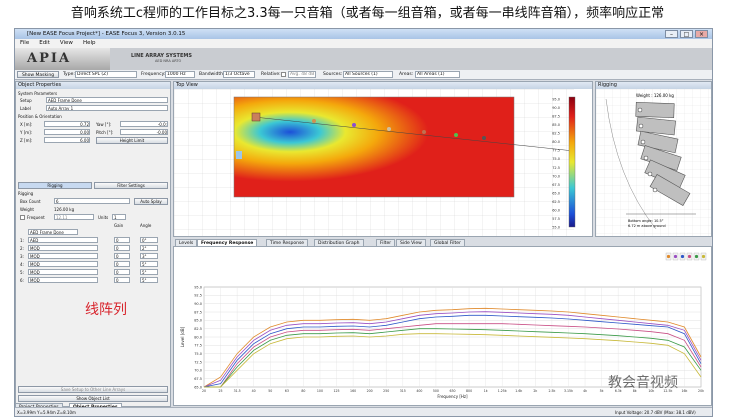 The image size is (735, 417). Describe the element at coordinates (55, 185) in the screenshot. I see `tab-rigging: Rigging` at that location.